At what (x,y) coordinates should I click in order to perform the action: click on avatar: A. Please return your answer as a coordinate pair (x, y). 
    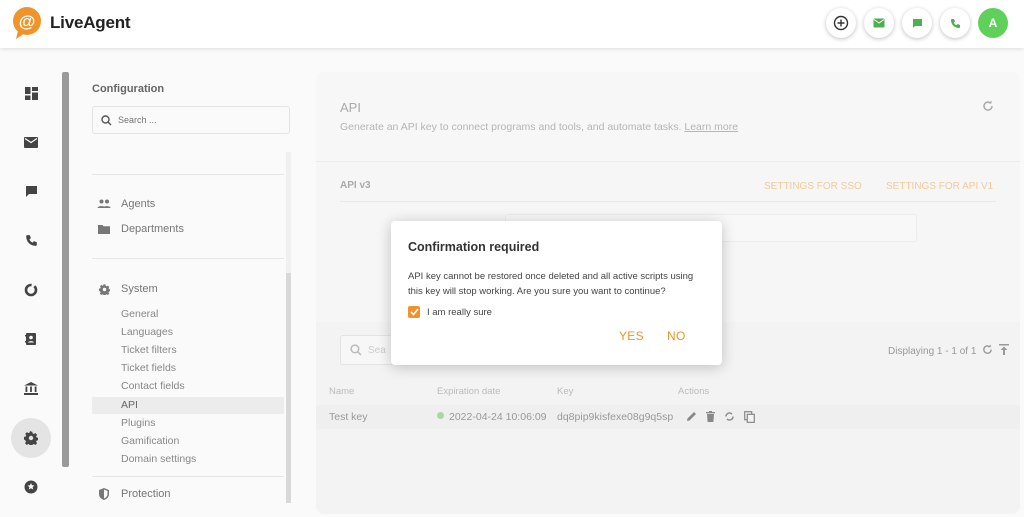
    Looking at the image, I should click on (993, 23).